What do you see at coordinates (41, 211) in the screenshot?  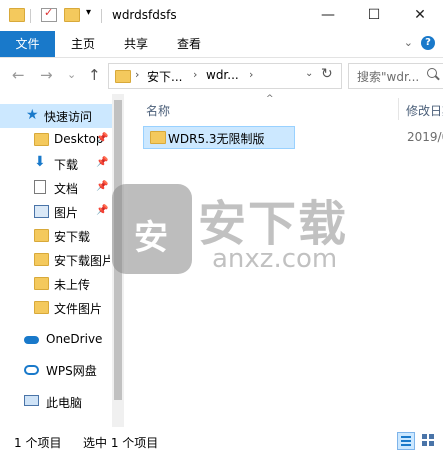 I see `picture-icon` at bounding box center [41, 211].